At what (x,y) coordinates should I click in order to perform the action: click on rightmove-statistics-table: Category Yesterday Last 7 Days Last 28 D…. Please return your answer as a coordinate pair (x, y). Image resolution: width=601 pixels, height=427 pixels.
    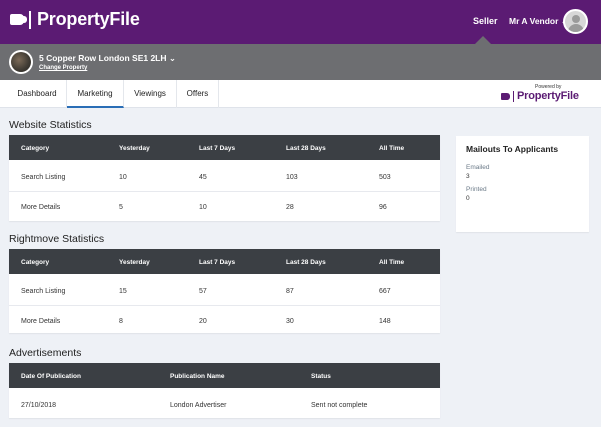
    Looking at the image, I should click on (224, 291).